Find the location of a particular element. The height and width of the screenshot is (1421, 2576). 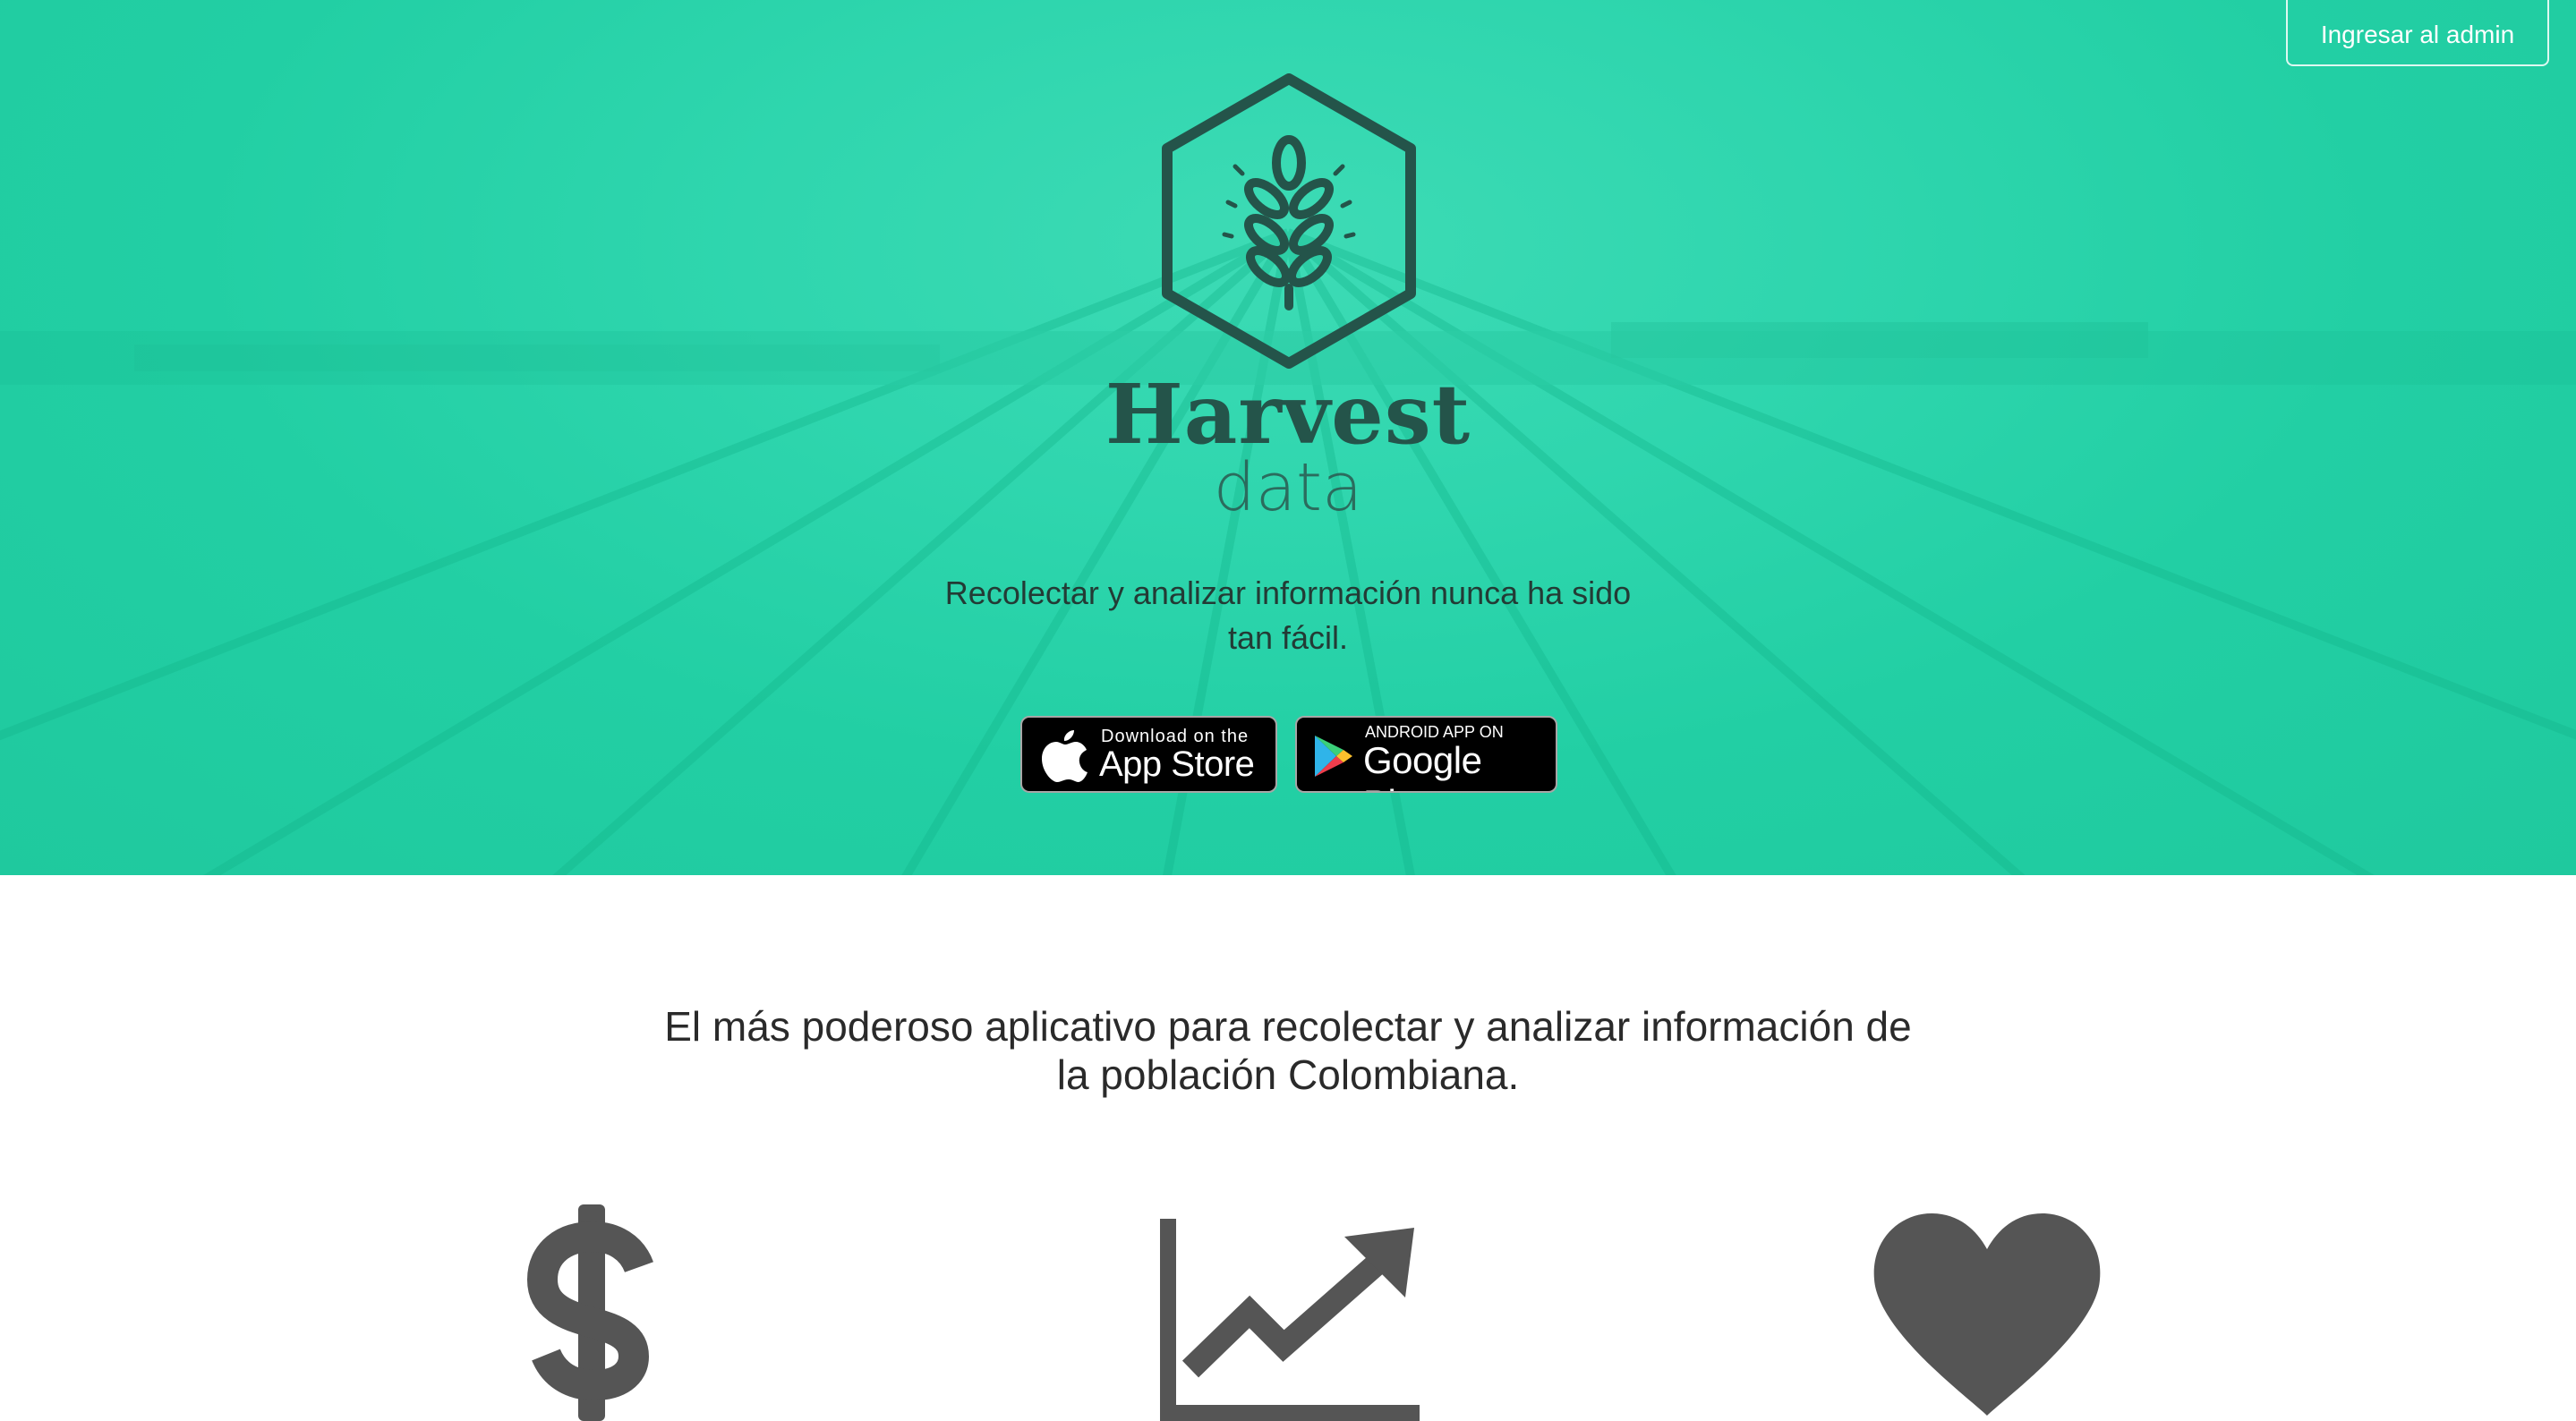

harvest-wheat-logo-icon is located at coordinates (1289, 221).